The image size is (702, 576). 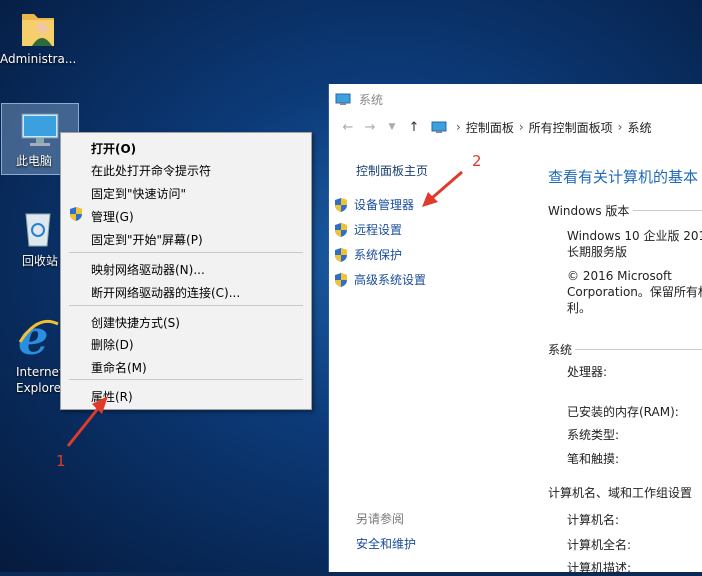 I want to click on address-bar: › 控制面板 › 所有控制面板项 › 系统, so click(x=541, y=127).